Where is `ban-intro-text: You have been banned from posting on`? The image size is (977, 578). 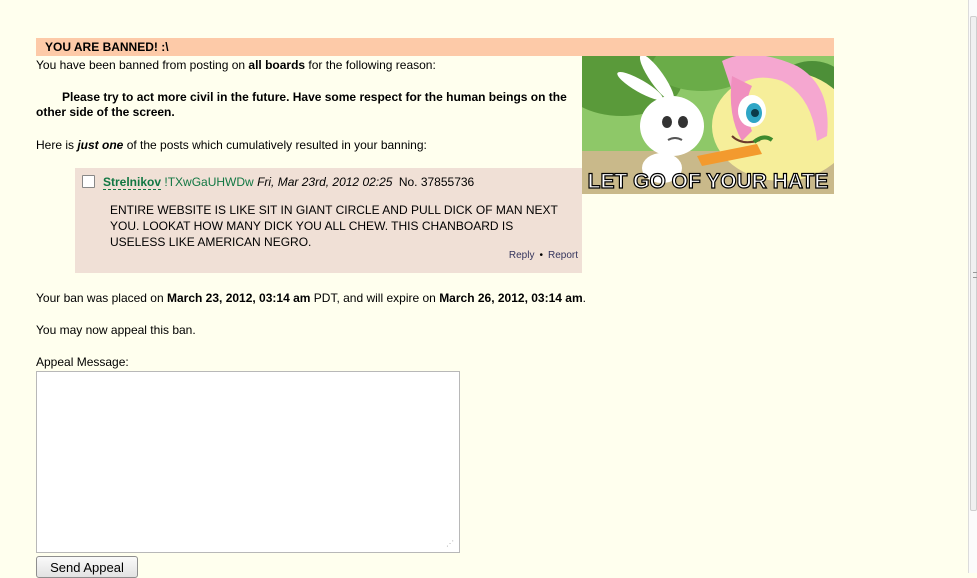 ban-intro-text: You have been banned from posting on is located at coordinates (142, 65).